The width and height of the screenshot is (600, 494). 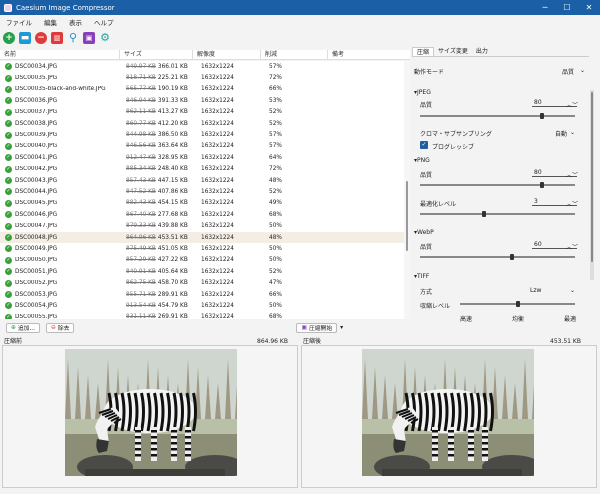 What do you see at coordinates (25, 38) in the screenshot?
I see `add-folder-icon: ▬` at bounding box center [25, 38].